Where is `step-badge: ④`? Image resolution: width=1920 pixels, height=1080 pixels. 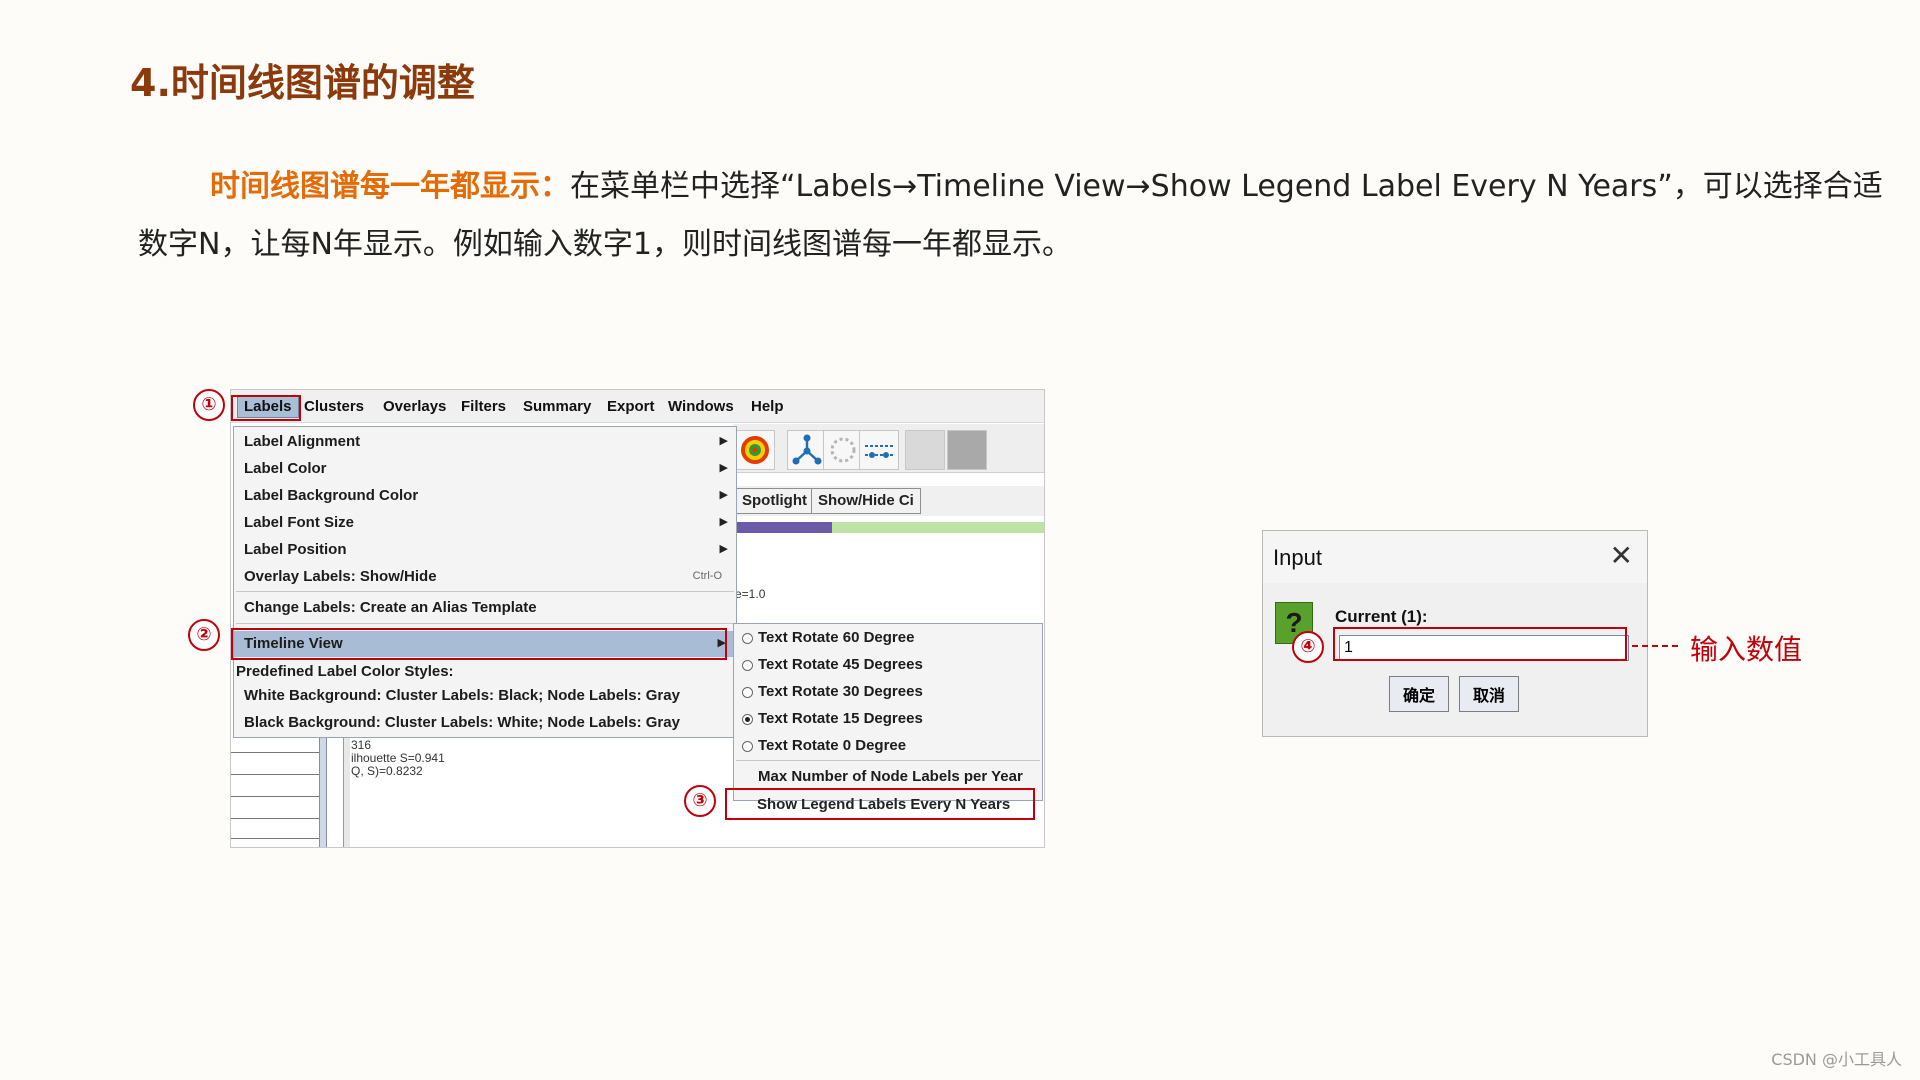 step-badge: ④ is located at coordinates (1308, 647).